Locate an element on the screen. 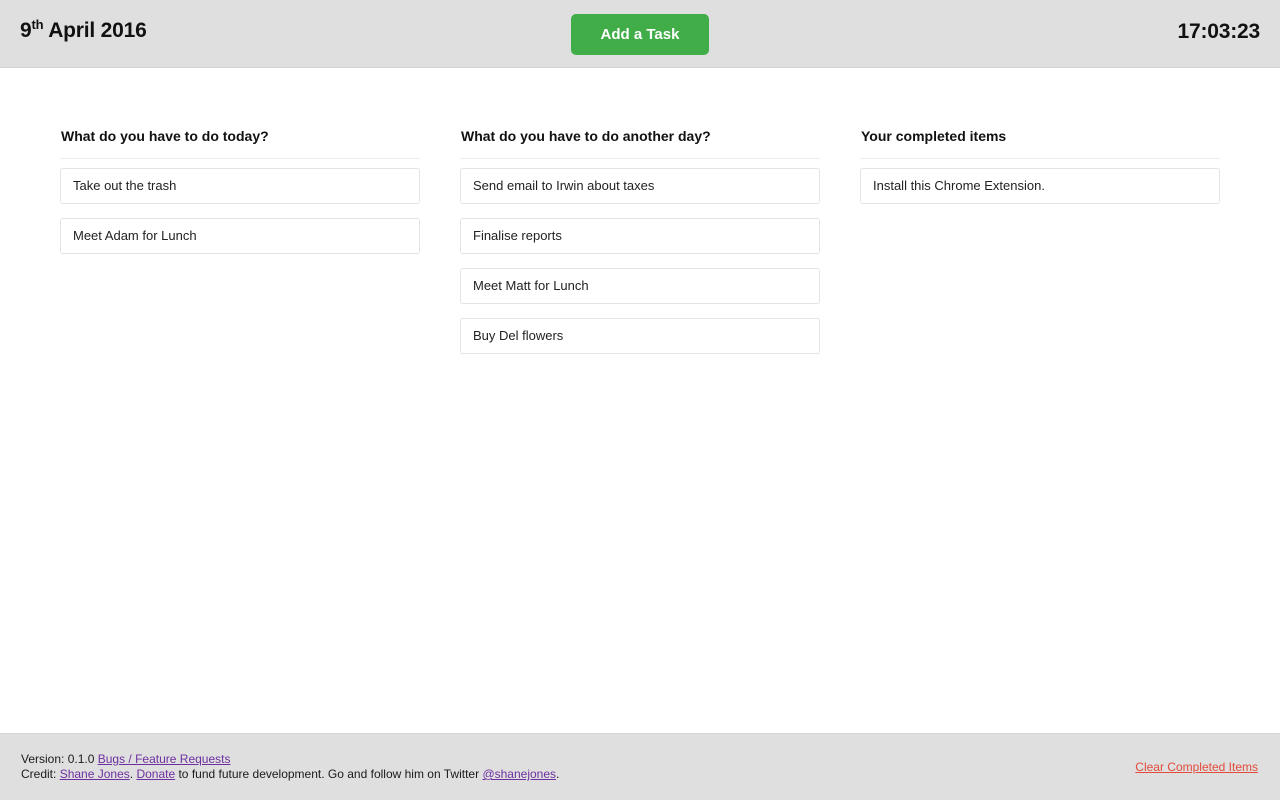  task-item: Take out the trash is located at coordinates (240, 186).